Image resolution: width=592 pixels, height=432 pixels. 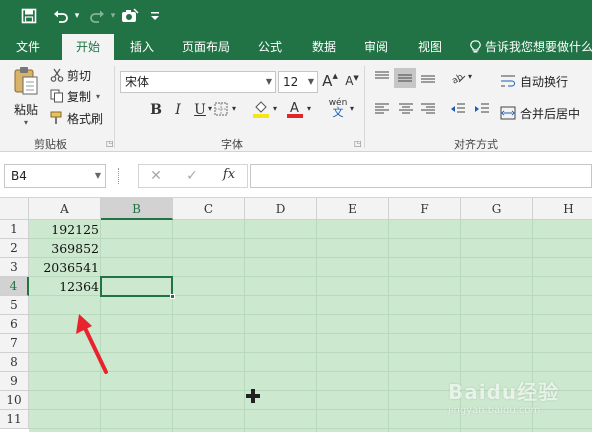 I want to click on align-center-button, so click(x=406, y=111).